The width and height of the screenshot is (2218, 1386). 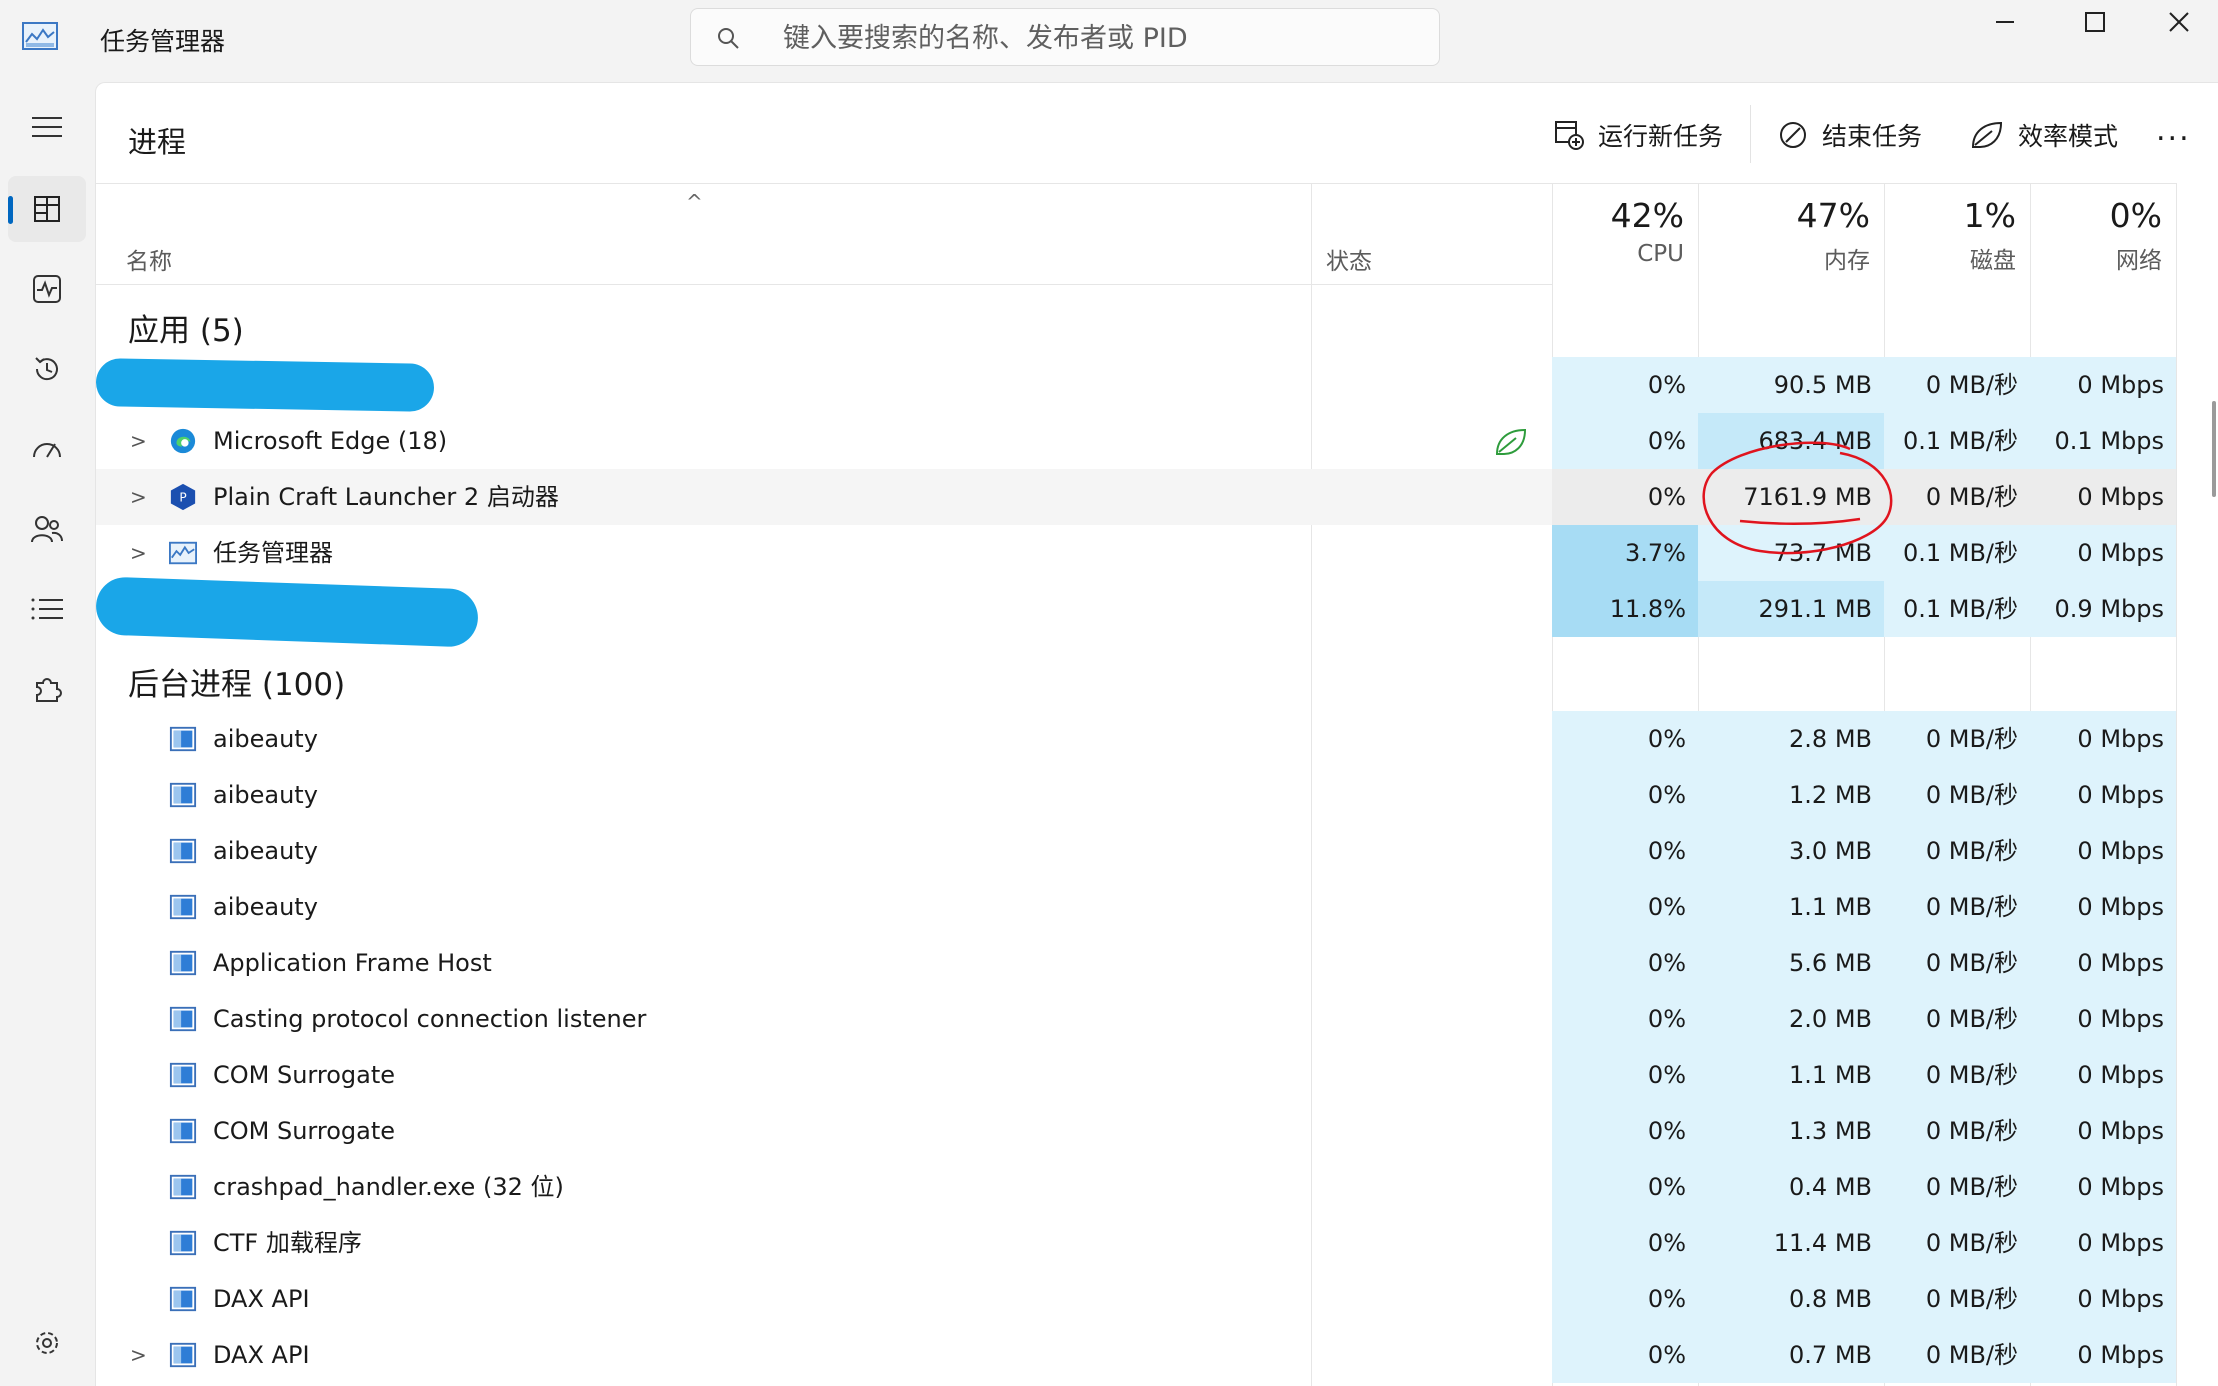 I want to click on column-network: 0% 网络, so click(x=2103, y=234).